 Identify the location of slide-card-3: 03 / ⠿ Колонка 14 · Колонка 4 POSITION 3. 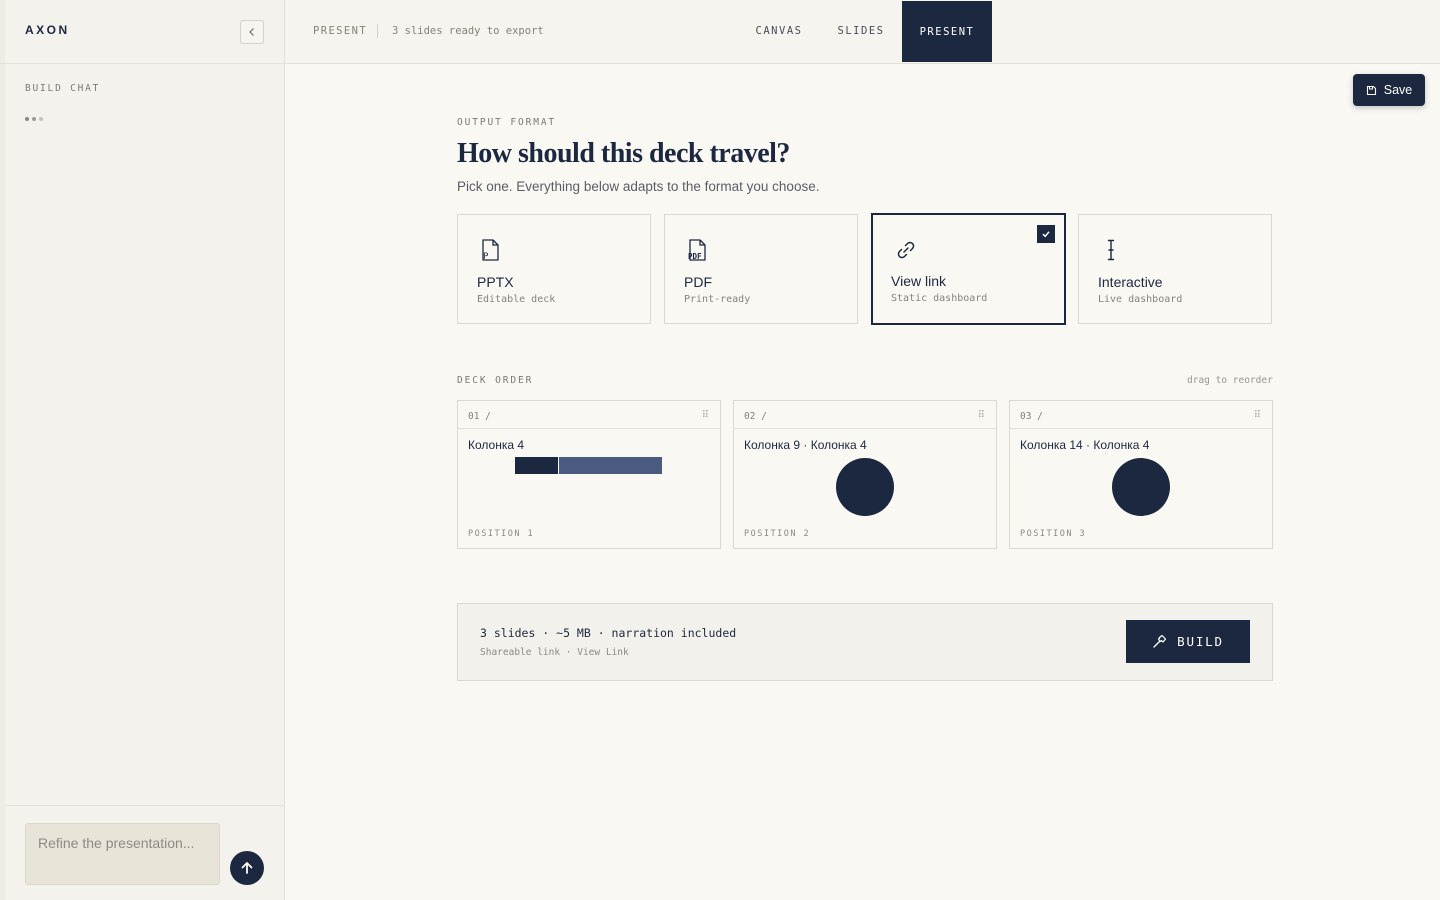
(1141, 474).